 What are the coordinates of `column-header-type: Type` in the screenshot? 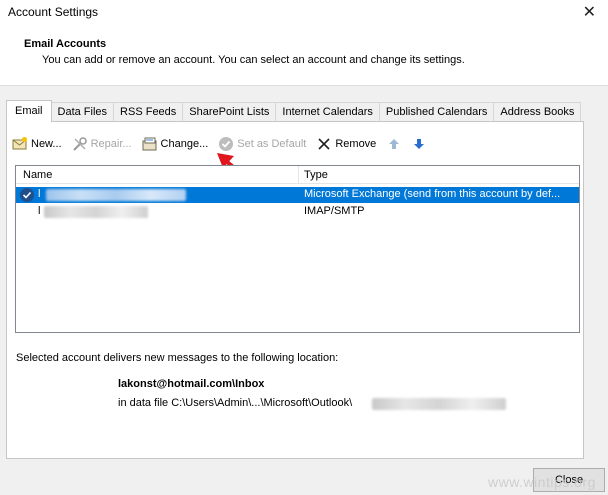 It's located at (316, 175).